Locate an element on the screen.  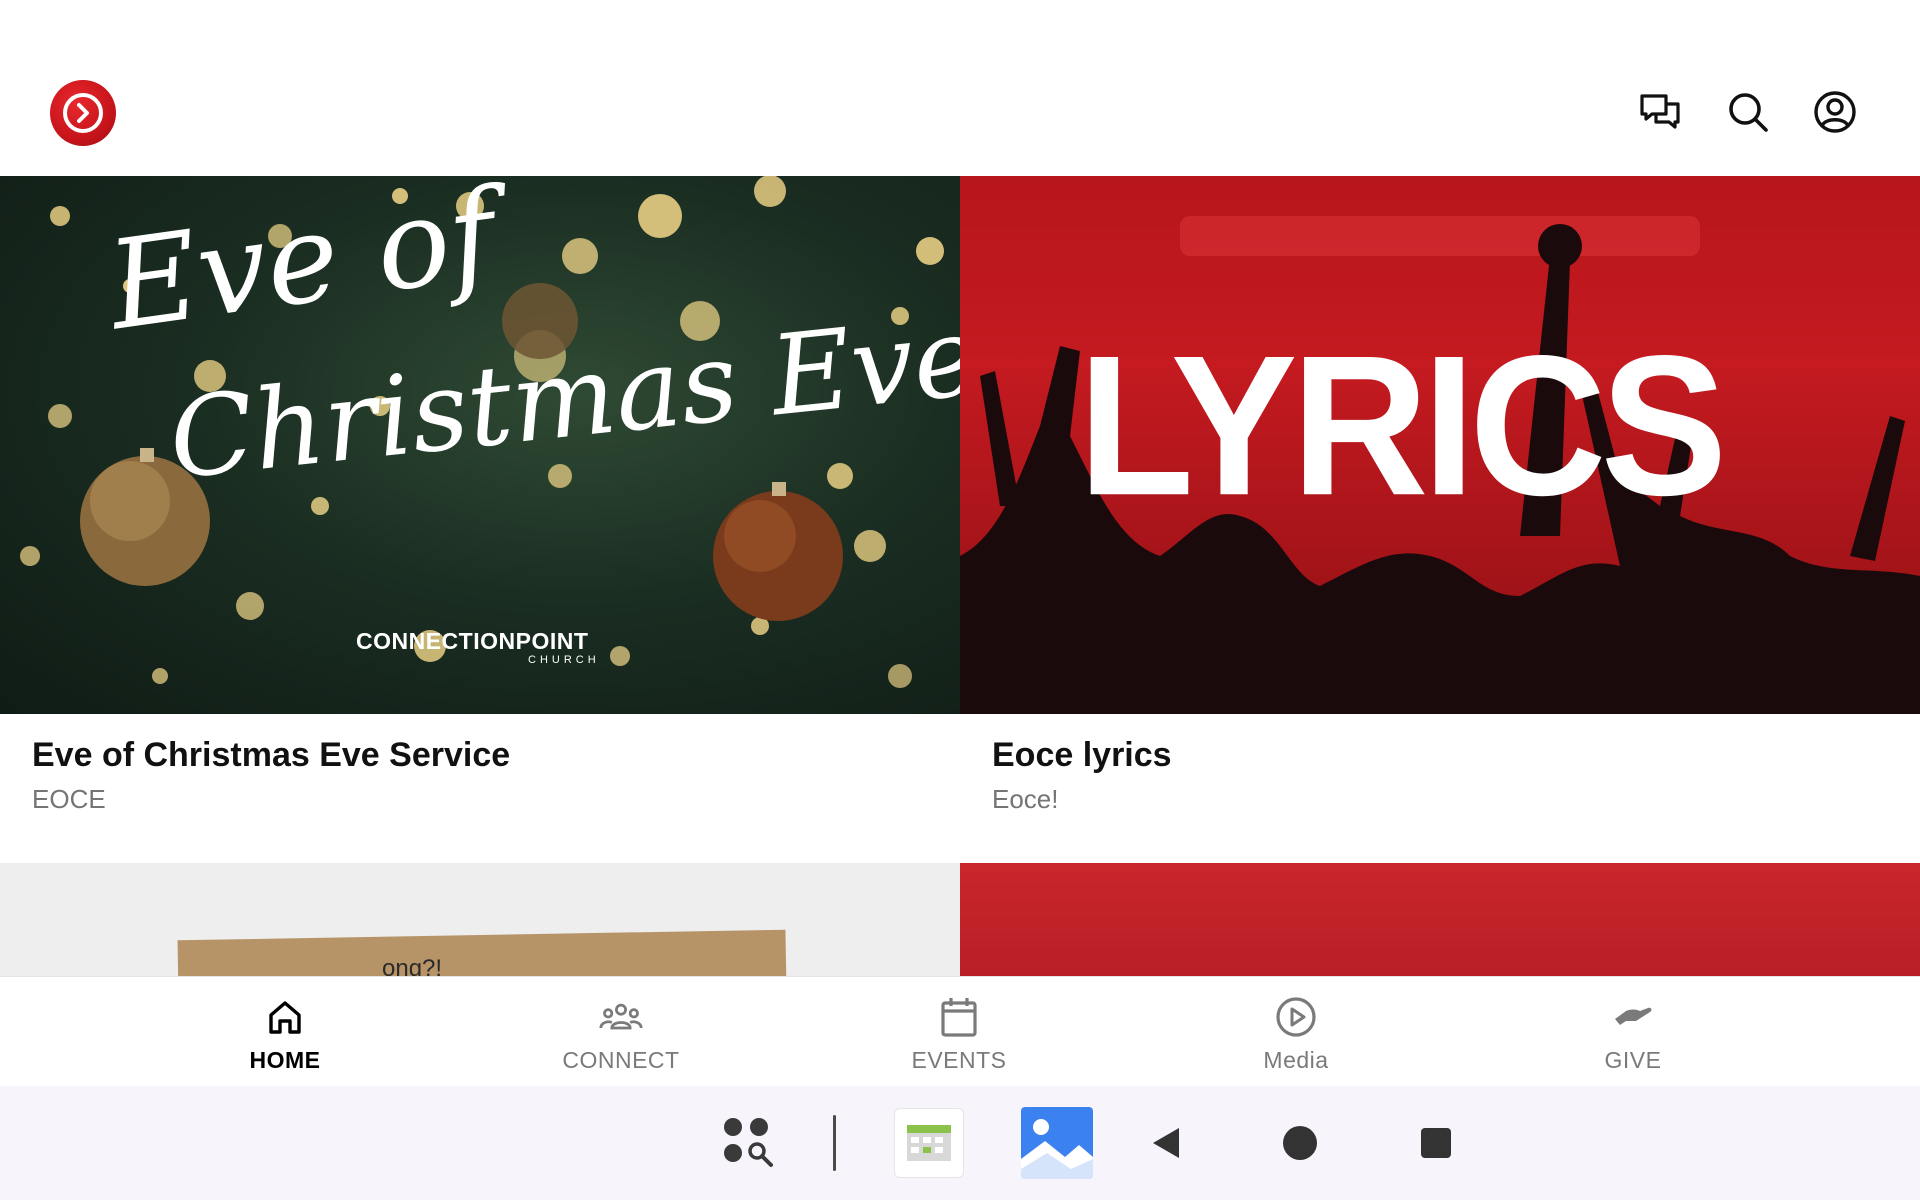
nav-give: GIVE is located at coordinates (1633, 1032).